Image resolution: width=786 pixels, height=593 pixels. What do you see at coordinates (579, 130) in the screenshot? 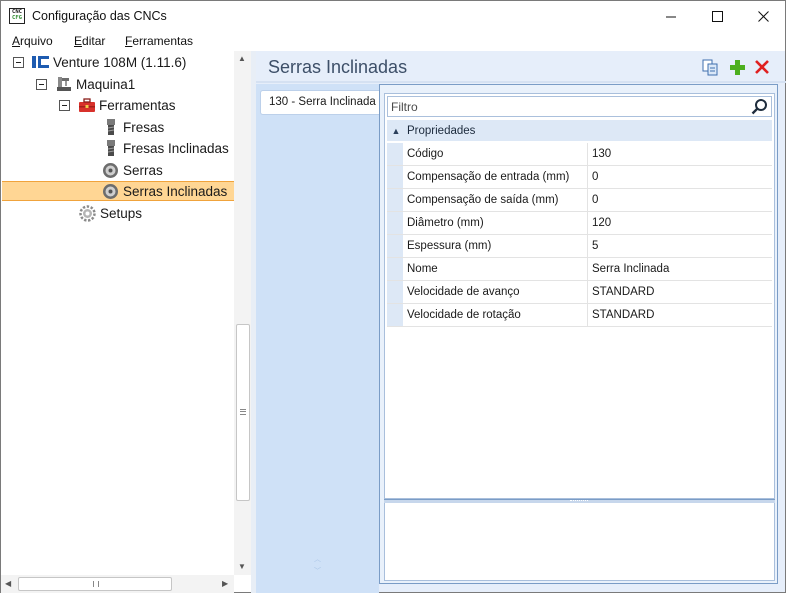
I see `category-row: ▲ Propriedades` at bounding box center [579, 130].